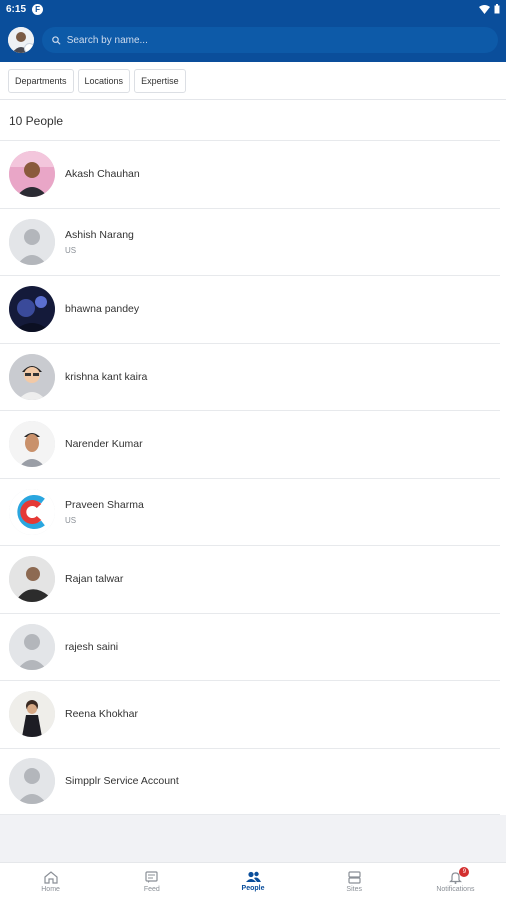 This screenshot has width=506, height=900. What do you see at coordinates (50, 889) in the screenshot?
I see `nav-home-label: Home` at bounding box center [50, 889].